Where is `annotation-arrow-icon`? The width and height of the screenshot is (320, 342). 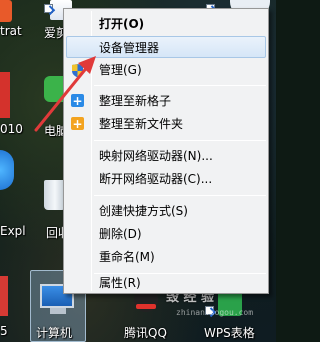 annotation-arrow-icon is located at coordinates (65, 94).